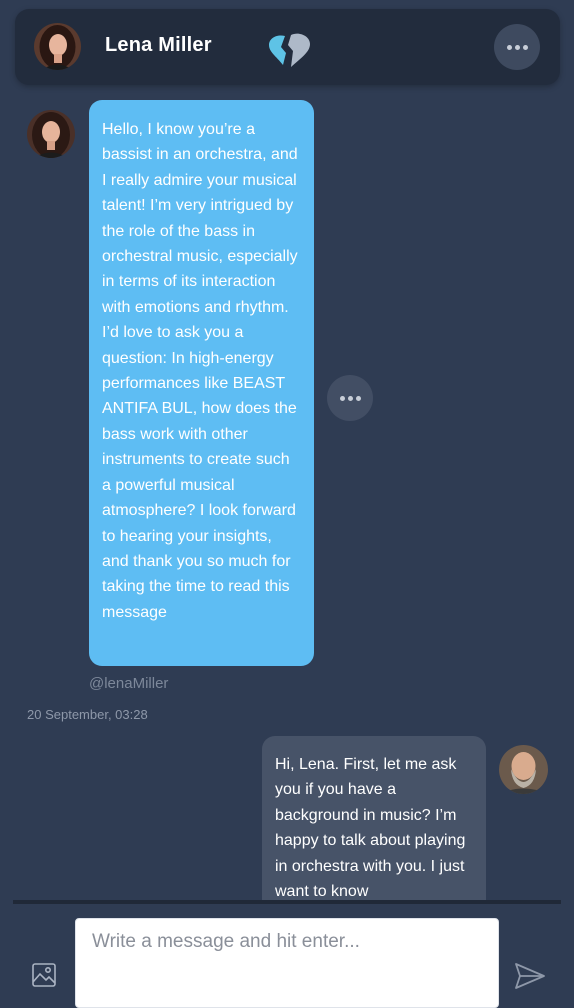 This screenshot has width=574, height=1008. I want to click on header-more-button, so click(517, 47).